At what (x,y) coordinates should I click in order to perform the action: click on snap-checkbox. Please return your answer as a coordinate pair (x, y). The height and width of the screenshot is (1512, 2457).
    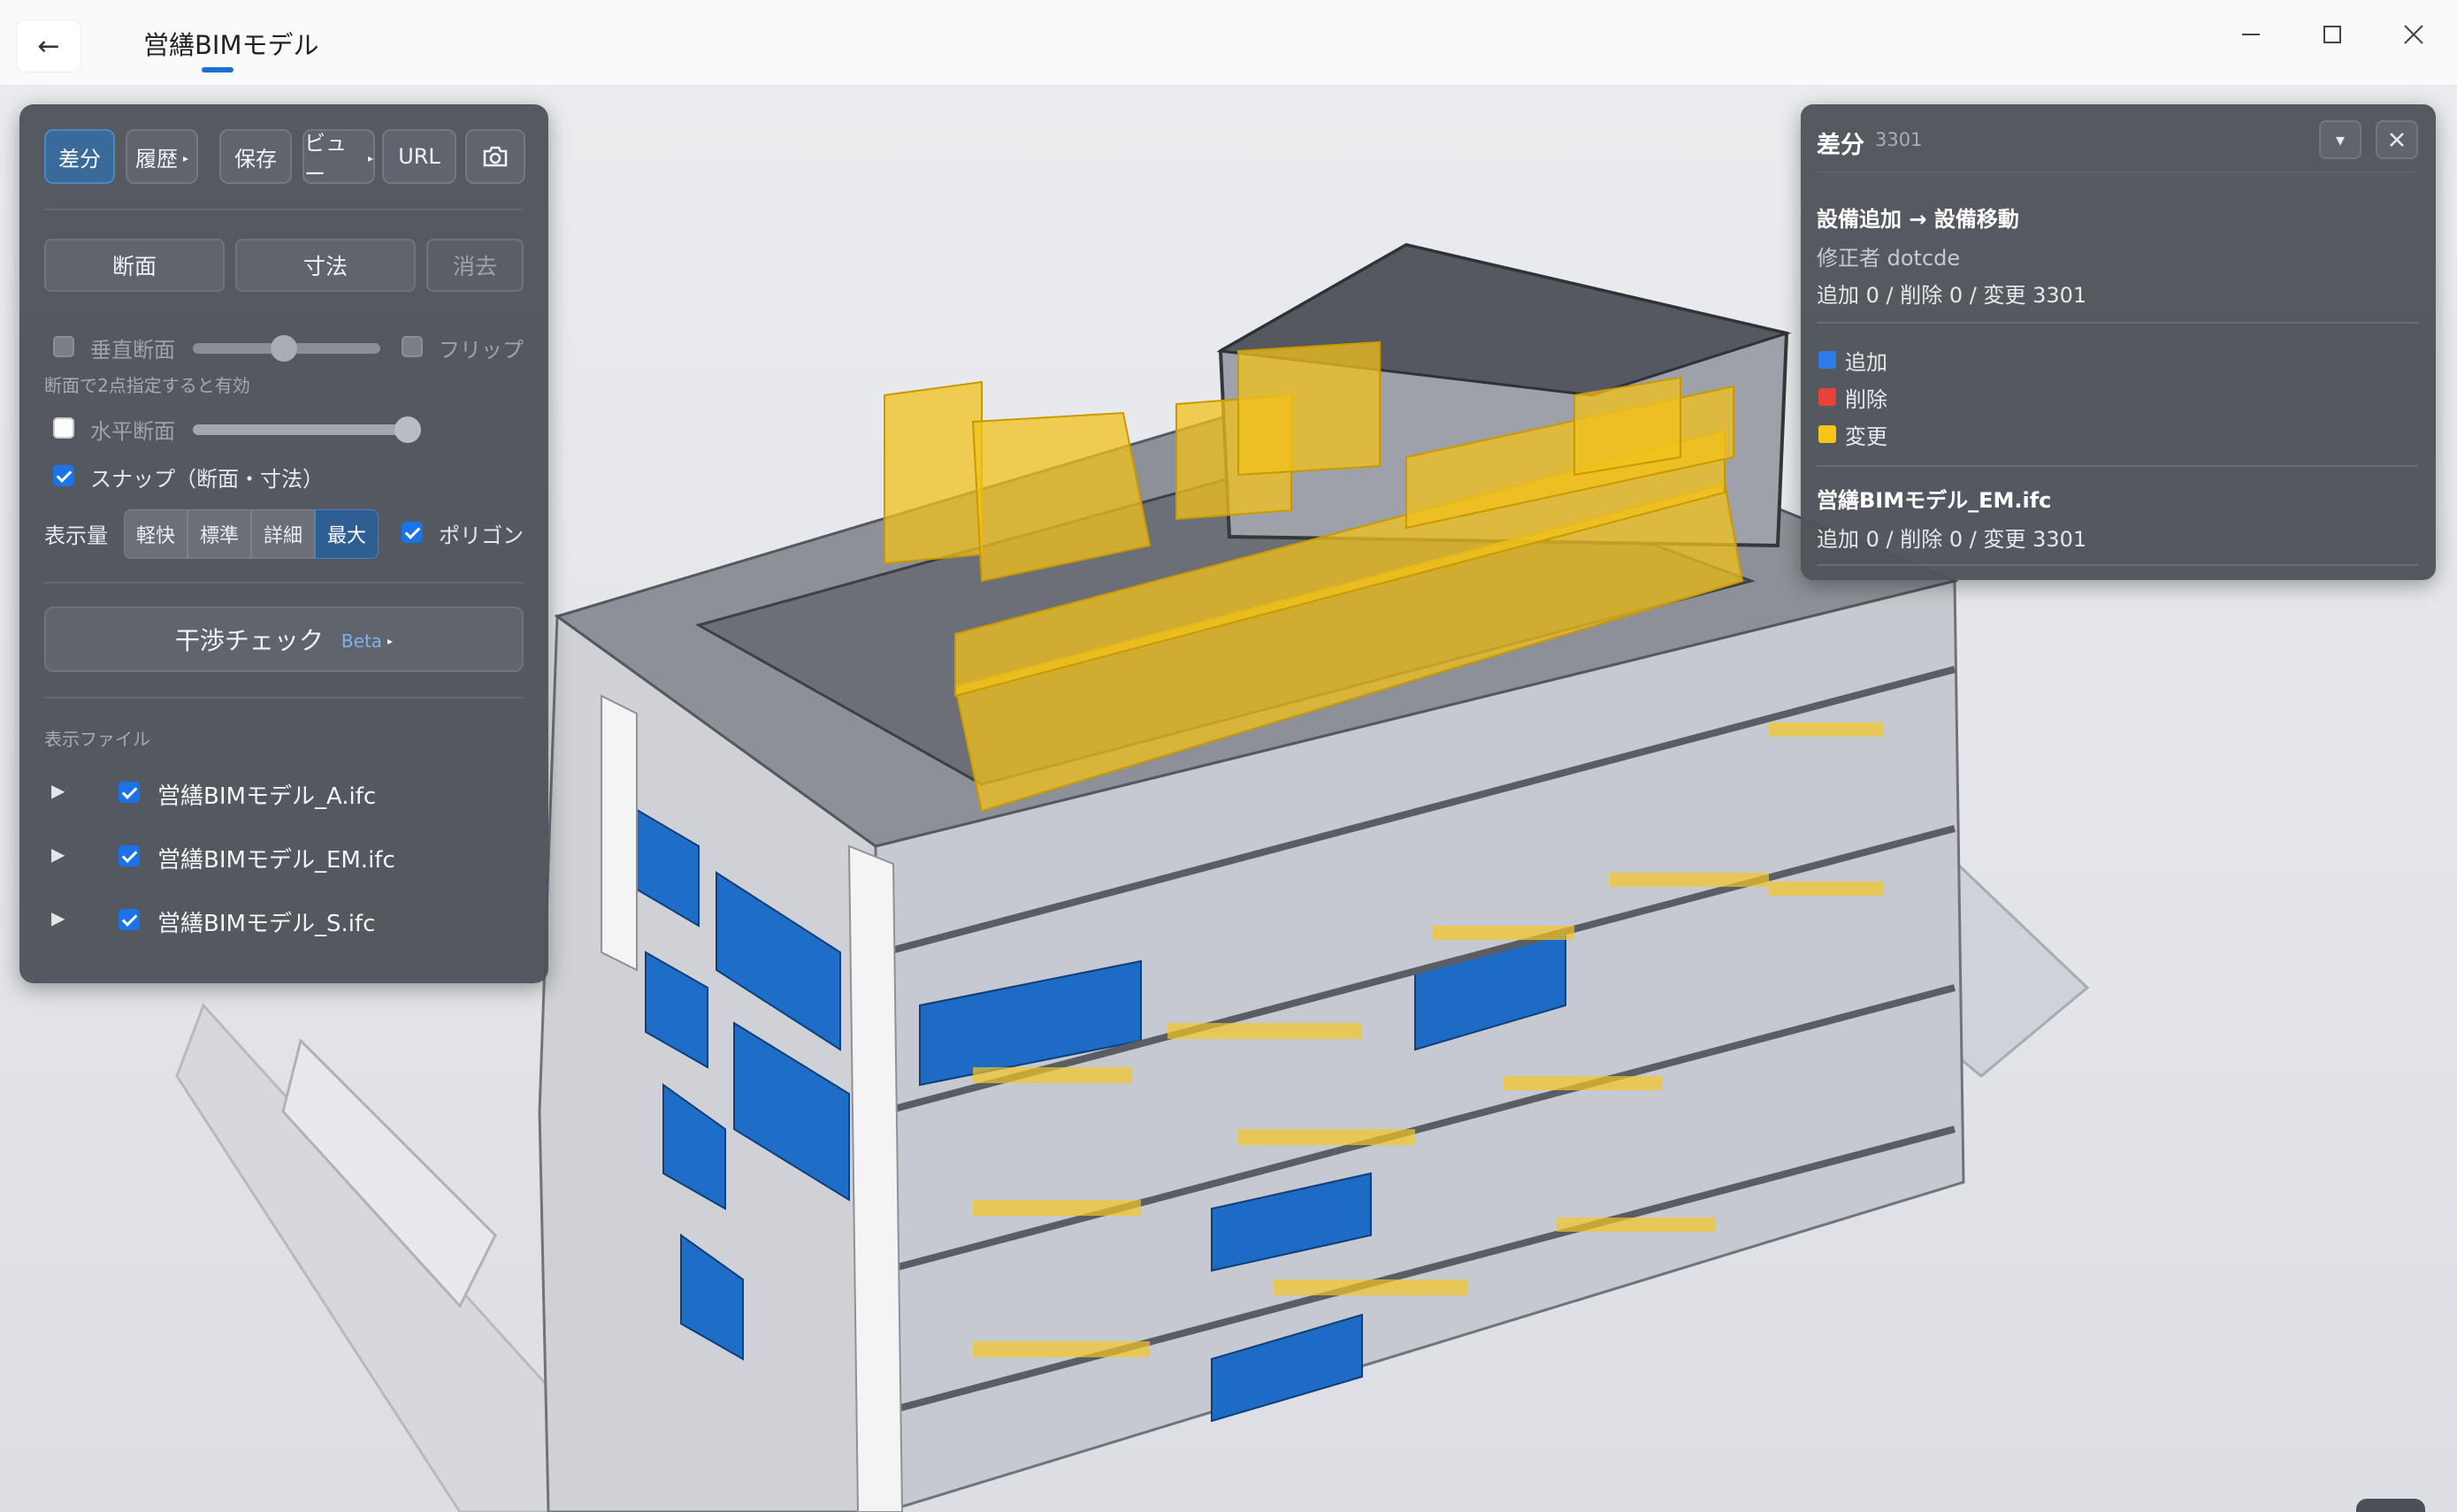
    Looking at the image, I should click on (63, 475).